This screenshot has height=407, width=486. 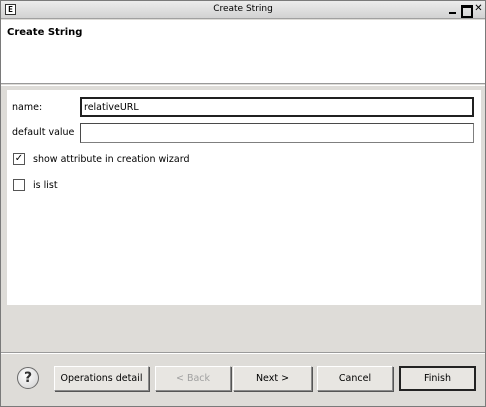 I want to click on show-attribute-checkbox: ✓, so click(x=19, y=159).